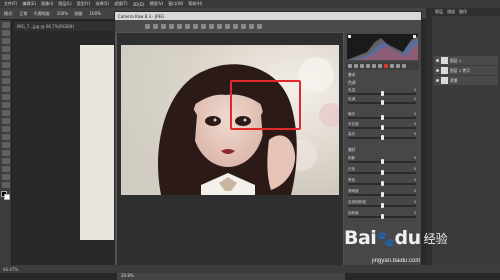 This screenshot has height=280, width=500. What do you see at coordinates (62, 13) in the screenshot?
I see `opacity-input: 100%` at bounding box center [62, 13].